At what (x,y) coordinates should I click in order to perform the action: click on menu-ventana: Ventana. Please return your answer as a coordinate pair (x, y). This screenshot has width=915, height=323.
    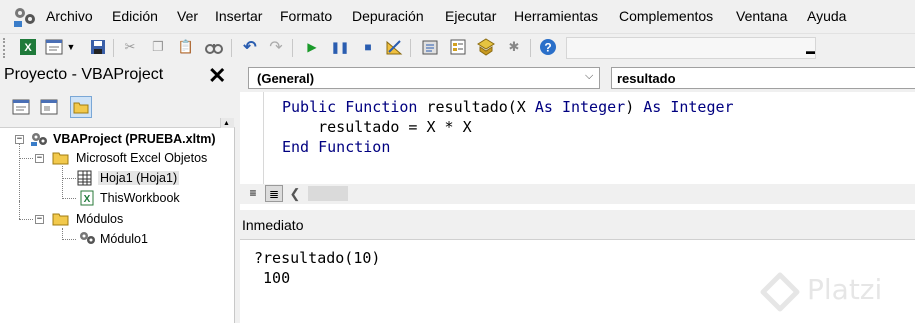
    Looking at the image, I should click on (761, 16).